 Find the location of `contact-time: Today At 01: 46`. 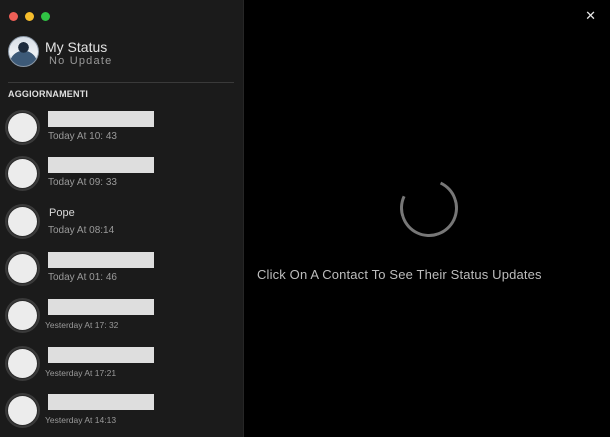

contact-time: Today At 01: 46 is located at coordinates (82, 277).